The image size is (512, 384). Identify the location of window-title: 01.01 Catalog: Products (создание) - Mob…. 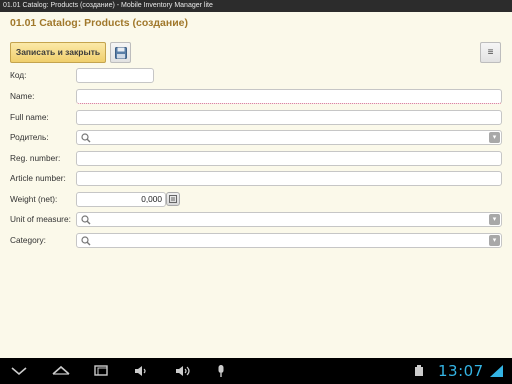
(108, 5).